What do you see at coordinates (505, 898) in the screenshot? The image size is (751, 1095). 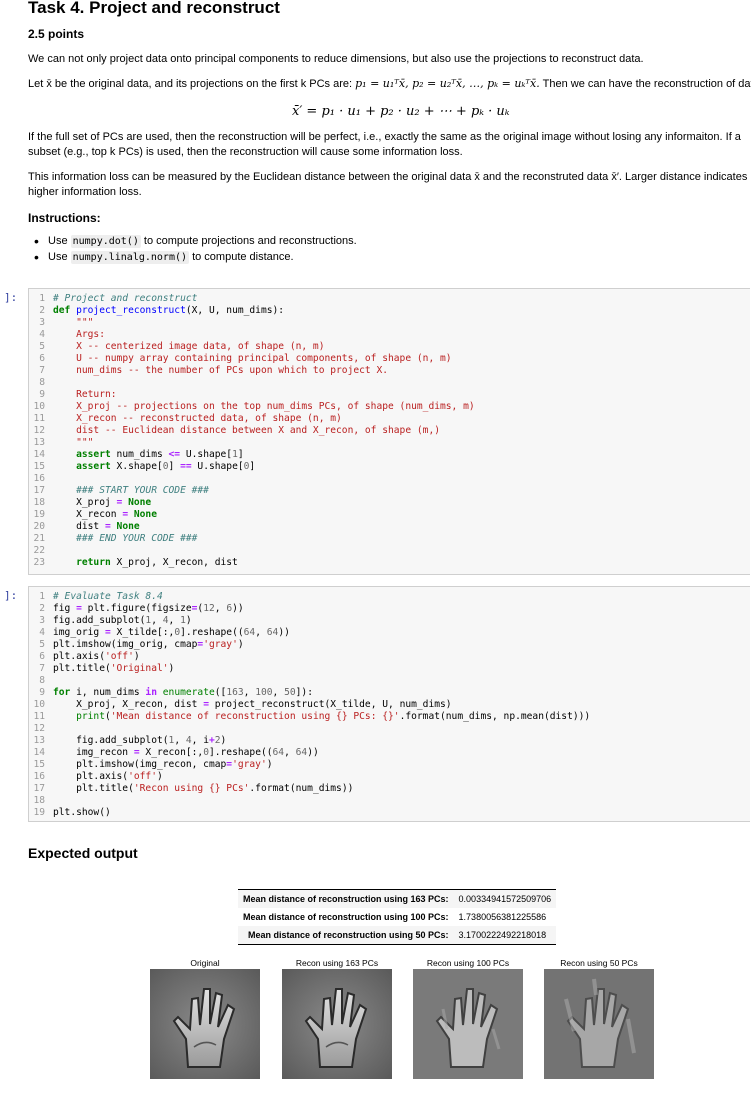 I see `row-value: 0.00334941572509706` at bounding box center [505, 898].